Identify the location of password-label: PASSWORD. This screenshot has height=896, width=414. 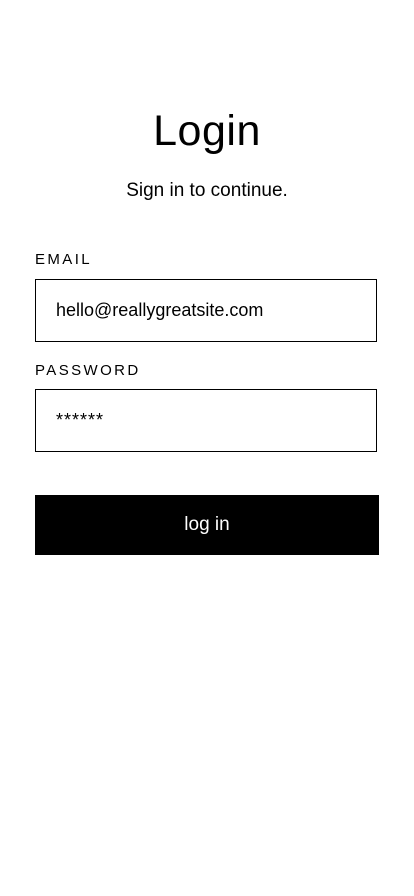
(88, 370).